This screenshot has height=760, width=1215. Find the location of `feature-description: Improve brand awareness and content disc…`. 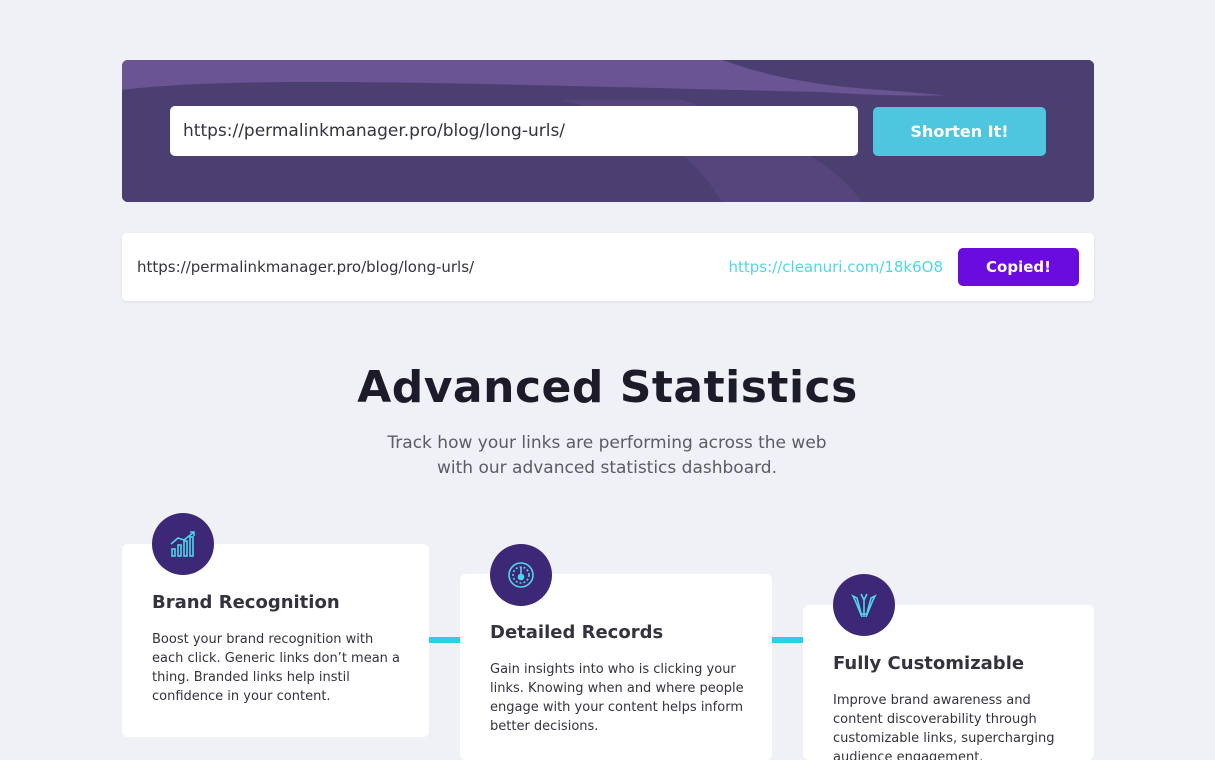

feature-description: Improve brand awareness and content disc… is located at coordinates (944, 726).